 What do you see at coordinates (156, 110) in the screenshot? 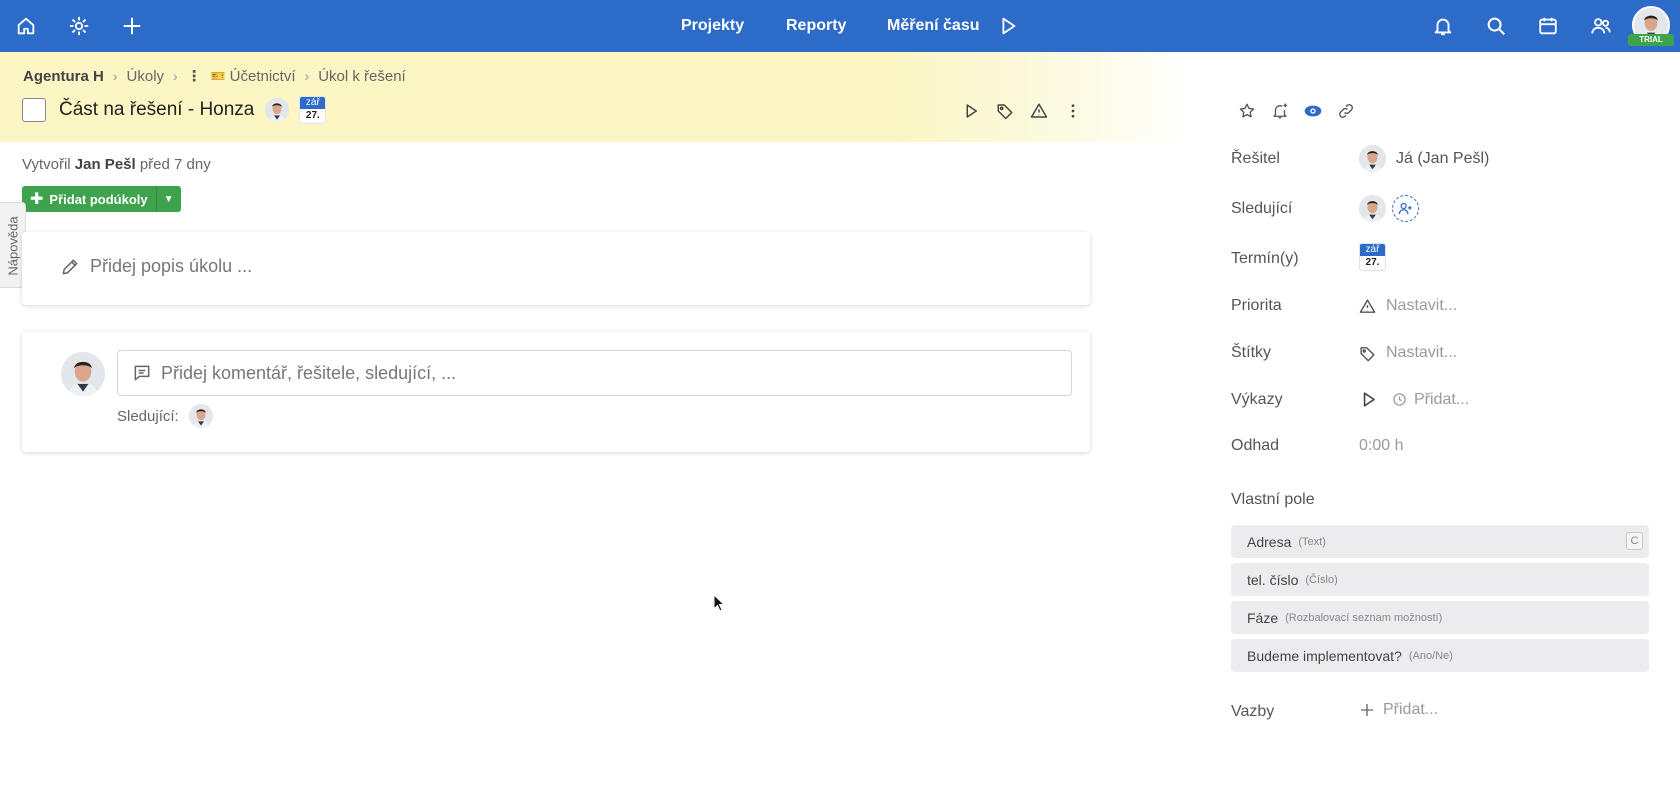
I see `task-title: Část na řešení - Honza` at bounding box center [156, 110].